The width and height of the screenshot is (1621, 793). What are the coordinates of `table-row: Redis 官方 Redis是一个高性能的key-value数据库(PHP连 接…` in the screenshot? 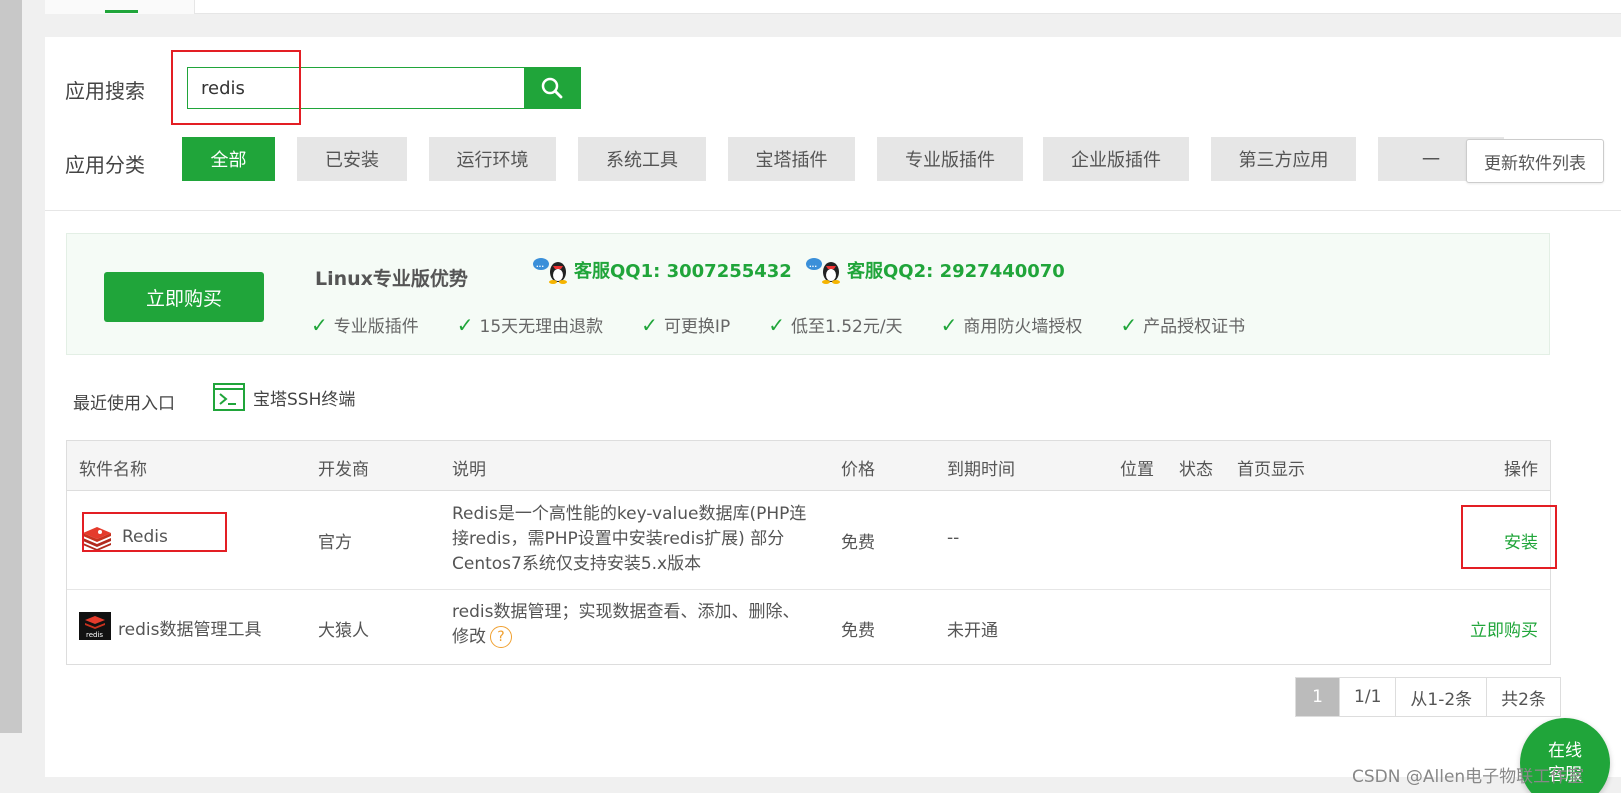 It's located at (808, 540).